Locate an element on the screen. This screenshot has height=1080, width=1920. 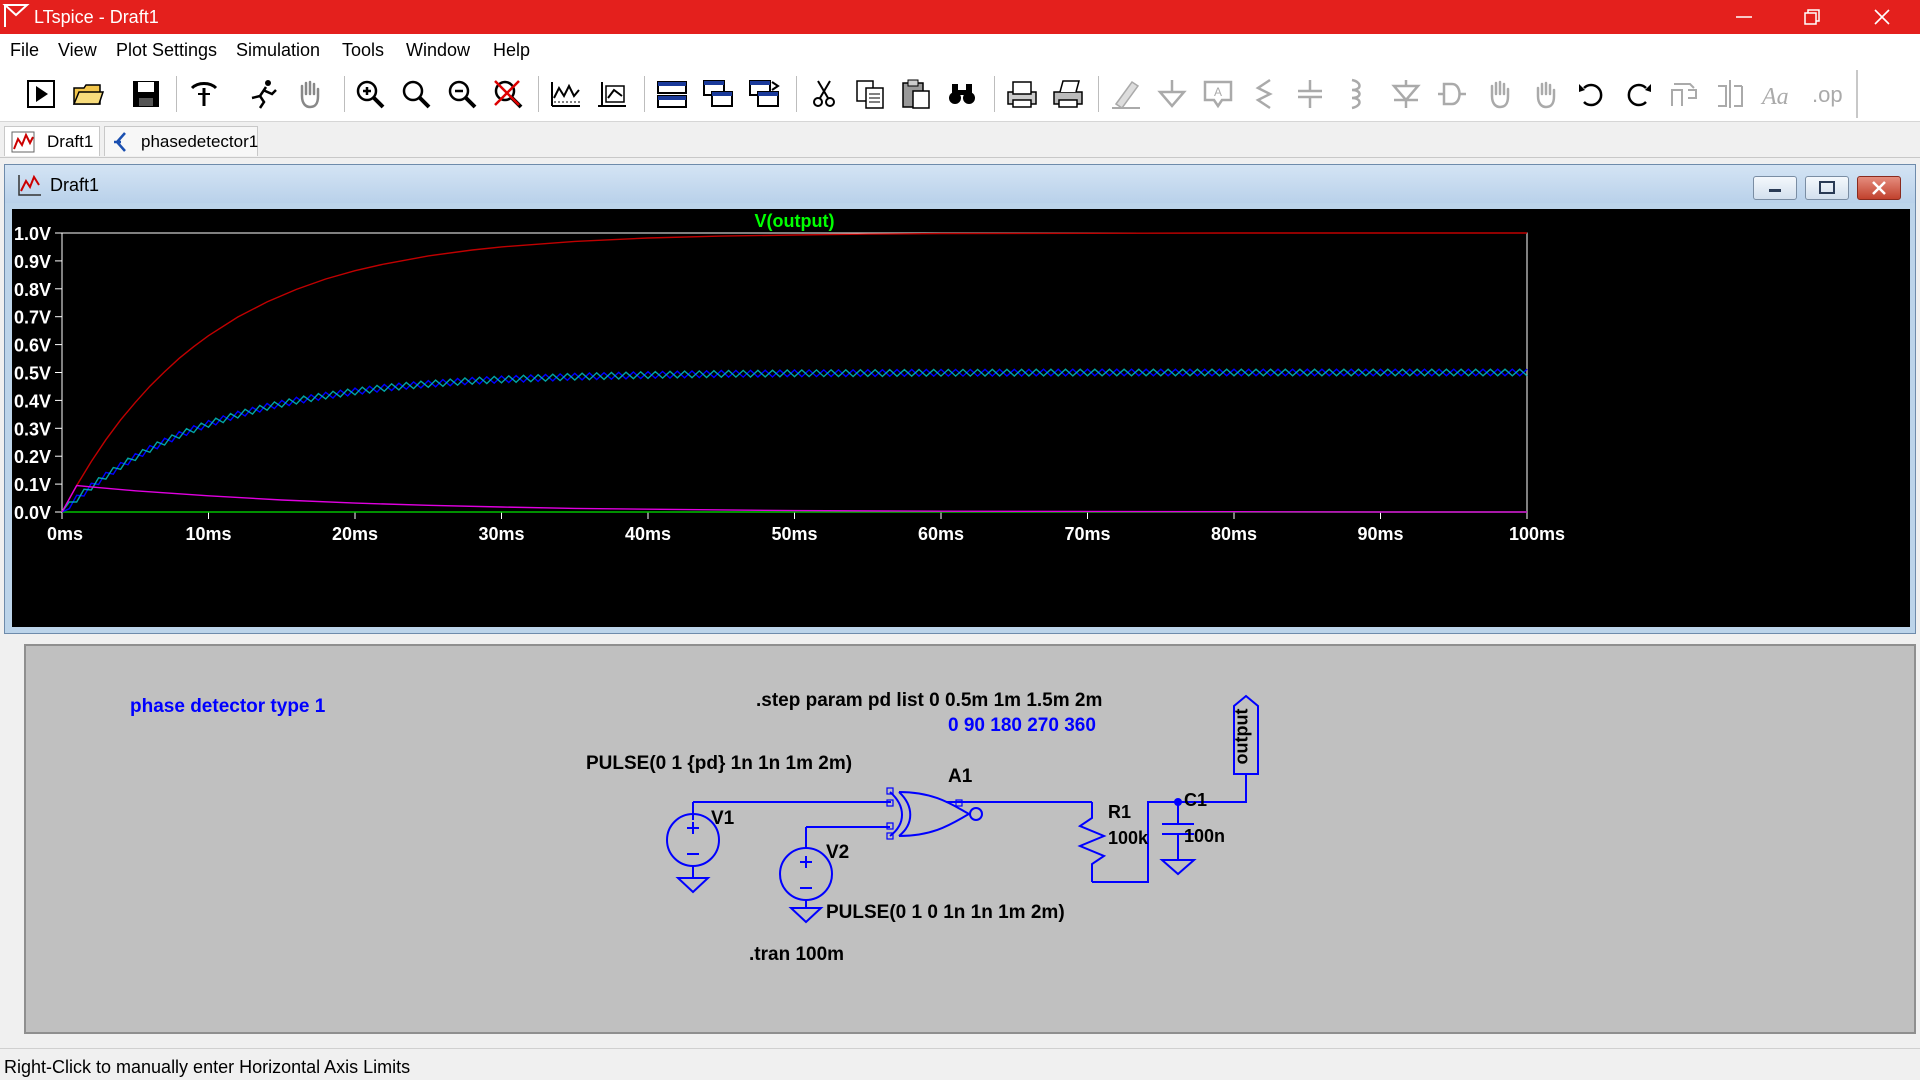
v1-value: PULSE(0 1 {pd} 1n 1n 1m 2m) is located at coordinates (719, 764).